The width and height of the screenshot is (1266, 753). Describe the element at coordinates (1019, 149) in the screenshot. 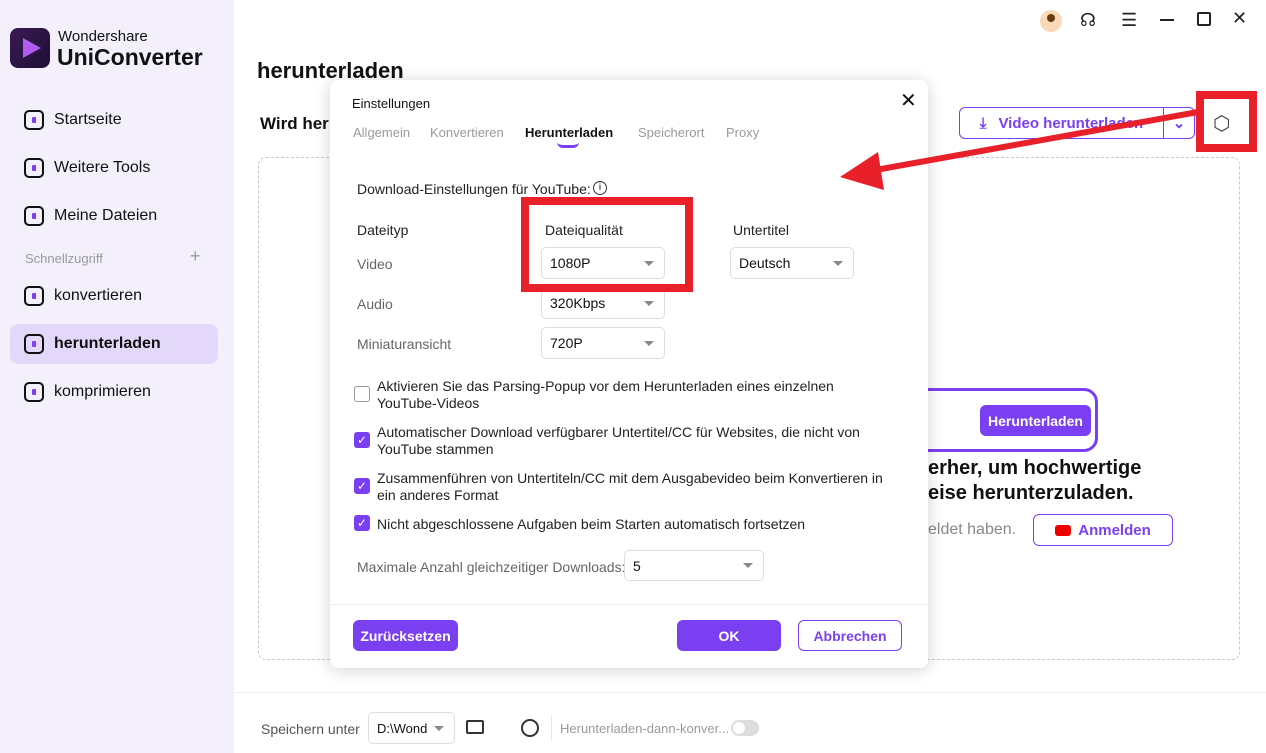

I see `annotation-arrow` at that location.